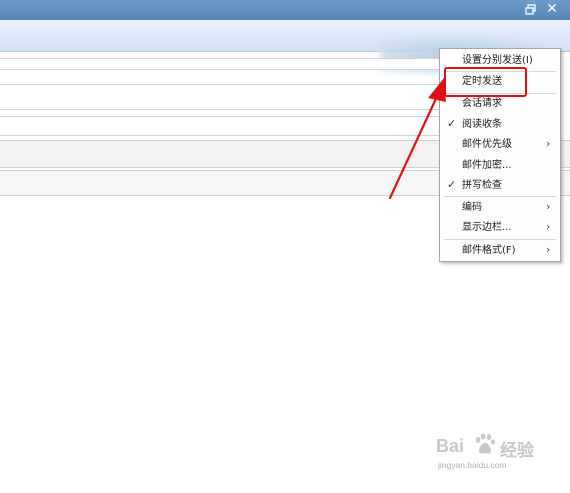 This screenshot has height=493, width=570. What do you see at coordinates (498, 454) in the screenshot?
I see `watermark: Bai 经验 jingyan.baidu.com` at bounding box center [498, 454].